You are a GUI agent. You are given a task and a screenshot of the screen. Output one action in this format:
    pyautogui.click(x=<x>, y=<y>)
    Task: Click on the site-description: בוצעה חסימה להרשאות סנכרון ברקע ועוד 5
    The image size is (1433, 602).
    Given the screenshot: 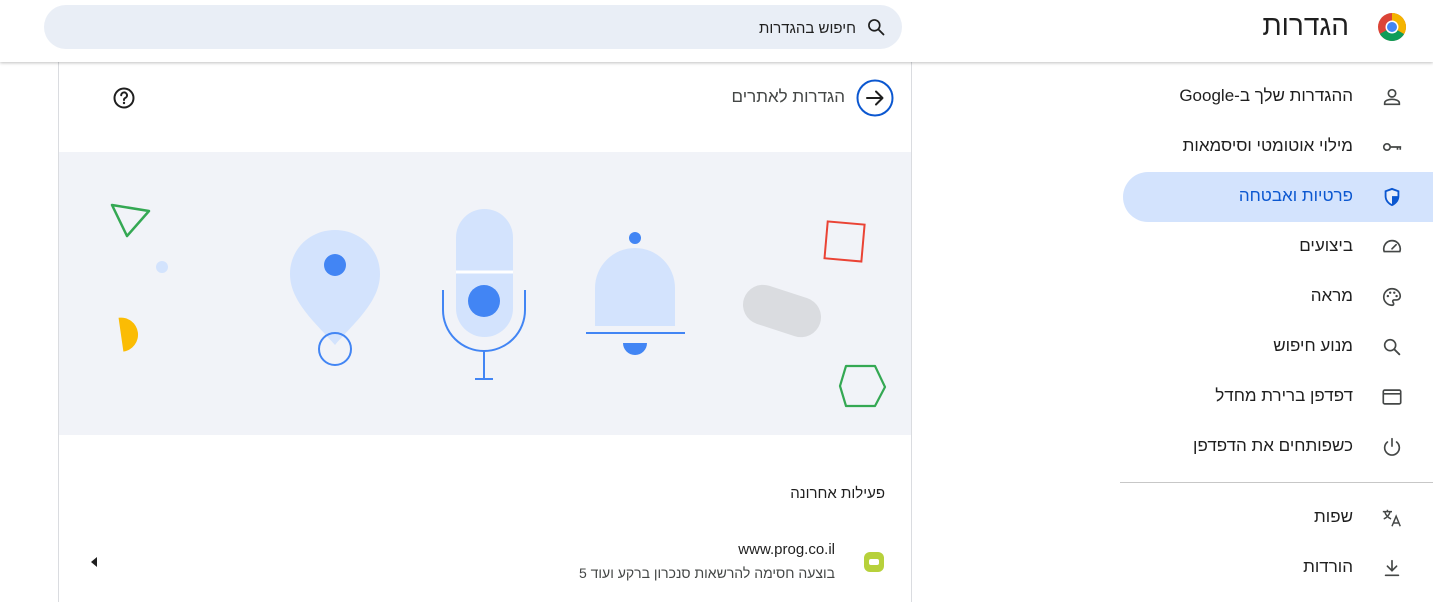 What is the action you would take?
    pyautogui.click(x=706, y=573)
    